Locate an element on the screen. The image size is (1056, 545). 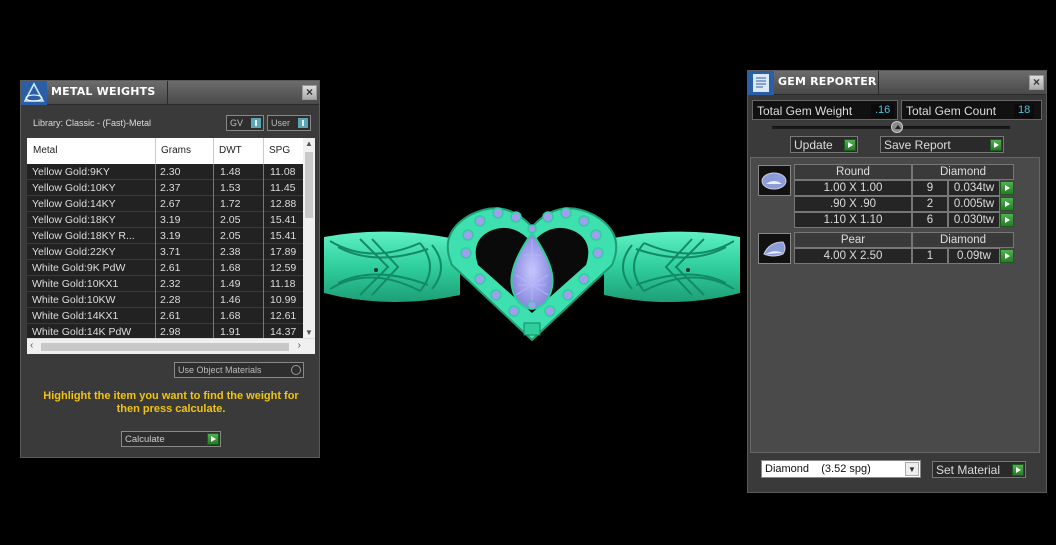
use-object-materials-option: Use Object Materials is located at coordinates (239, 370).